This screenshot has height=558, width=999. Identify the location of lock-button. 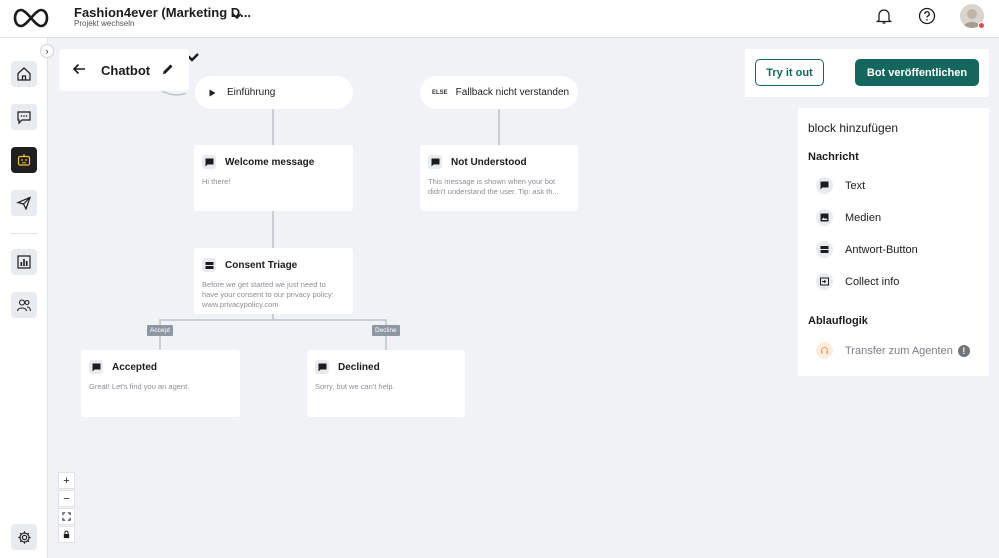
(66, 534).